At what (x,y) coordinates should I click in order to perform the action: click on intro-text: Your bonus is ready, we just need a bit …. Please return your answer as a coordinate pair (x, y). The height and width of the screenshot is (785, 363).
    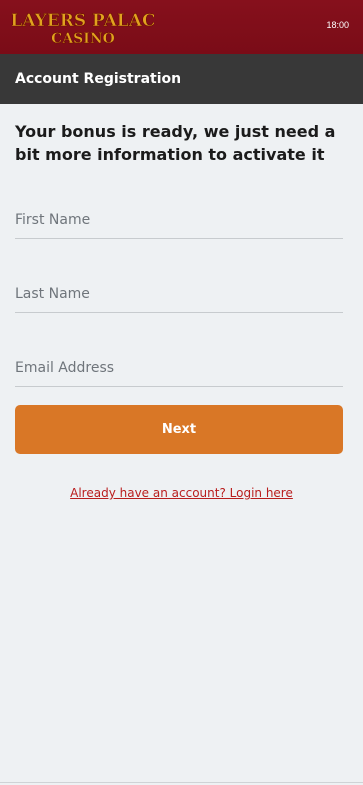
    Looking at the image, I should click on (175, 143).